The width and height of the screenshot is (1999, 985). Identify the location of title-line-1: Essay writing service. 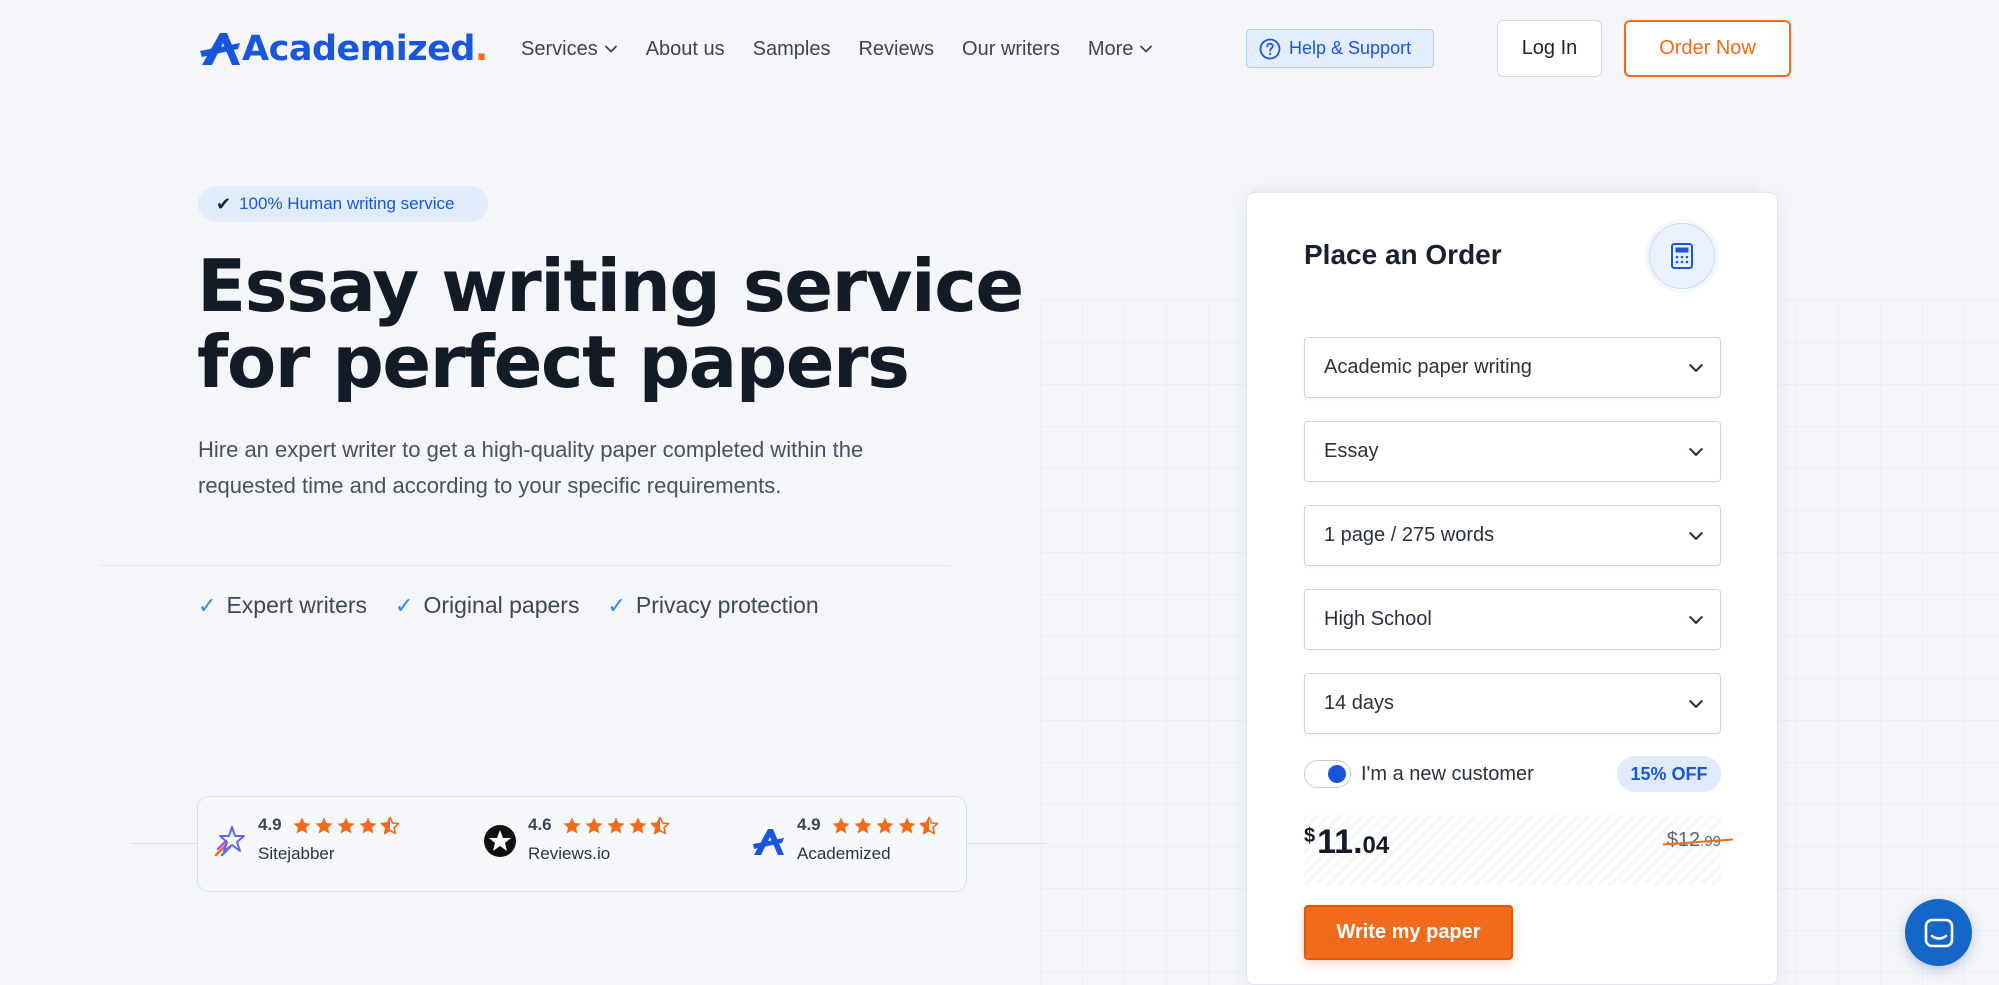
(610, 286).